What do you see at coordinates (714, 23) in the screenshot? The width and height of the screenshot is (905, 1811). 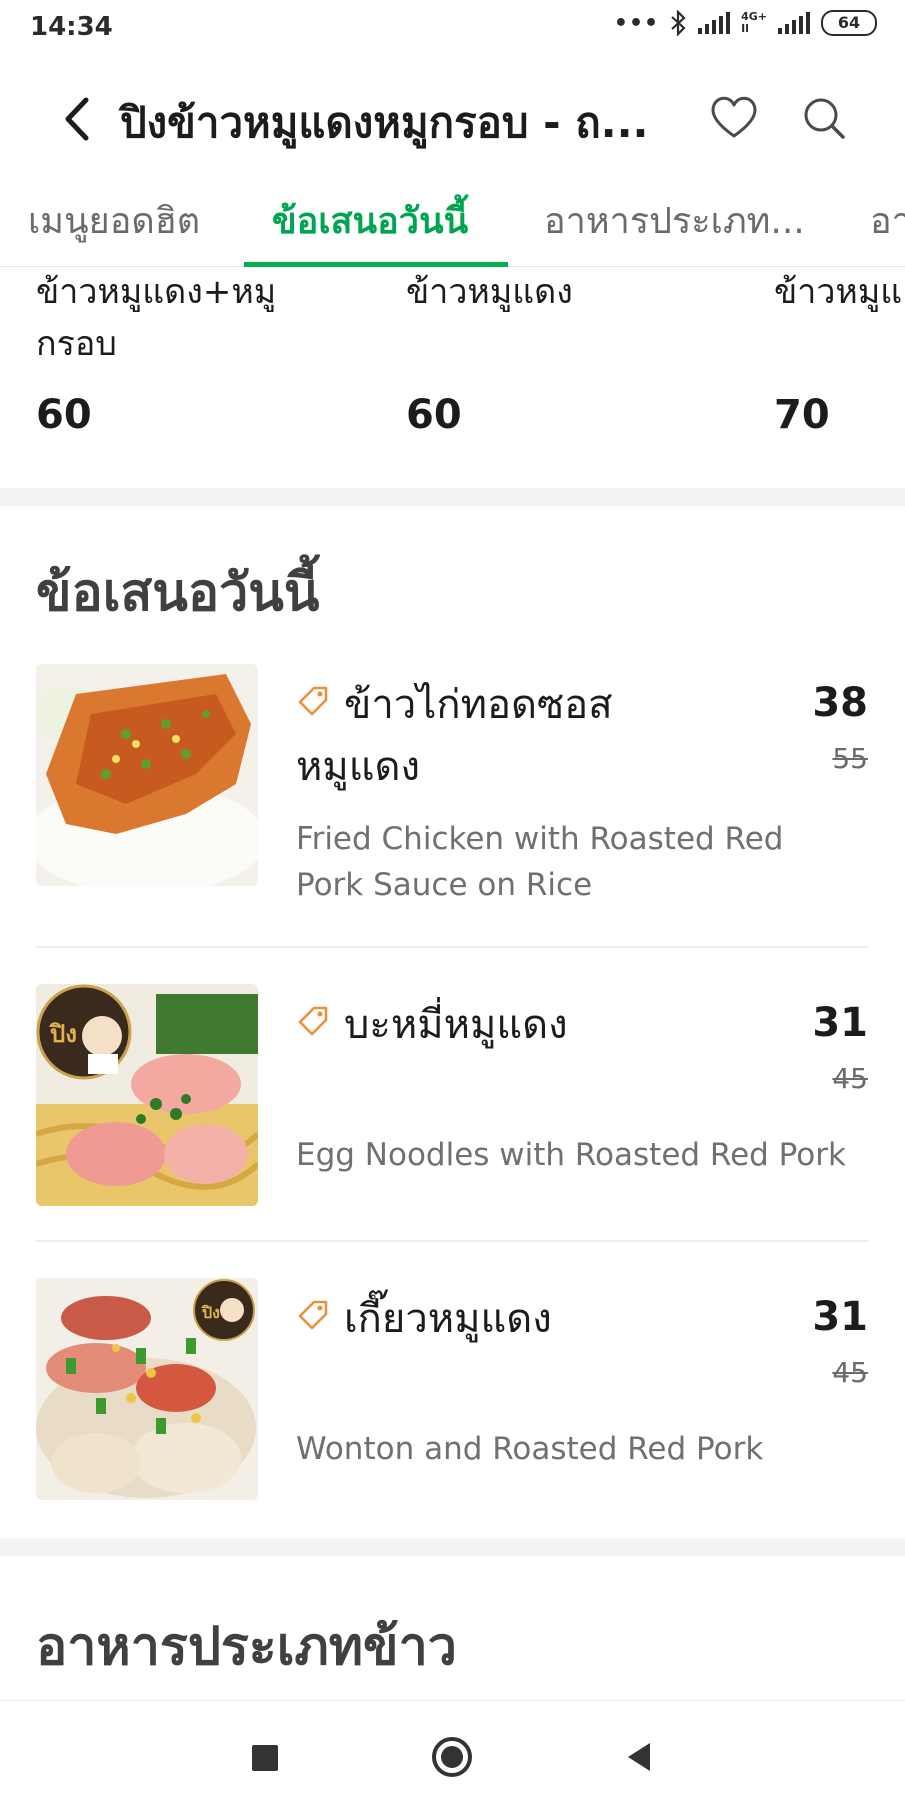 I see `signal-icon` at bounding box center [714, 23].